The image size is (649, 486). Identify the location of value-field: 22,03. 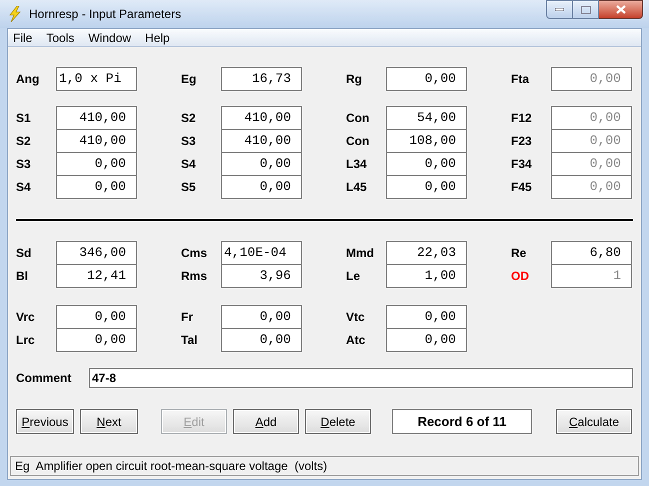
(426, 253).